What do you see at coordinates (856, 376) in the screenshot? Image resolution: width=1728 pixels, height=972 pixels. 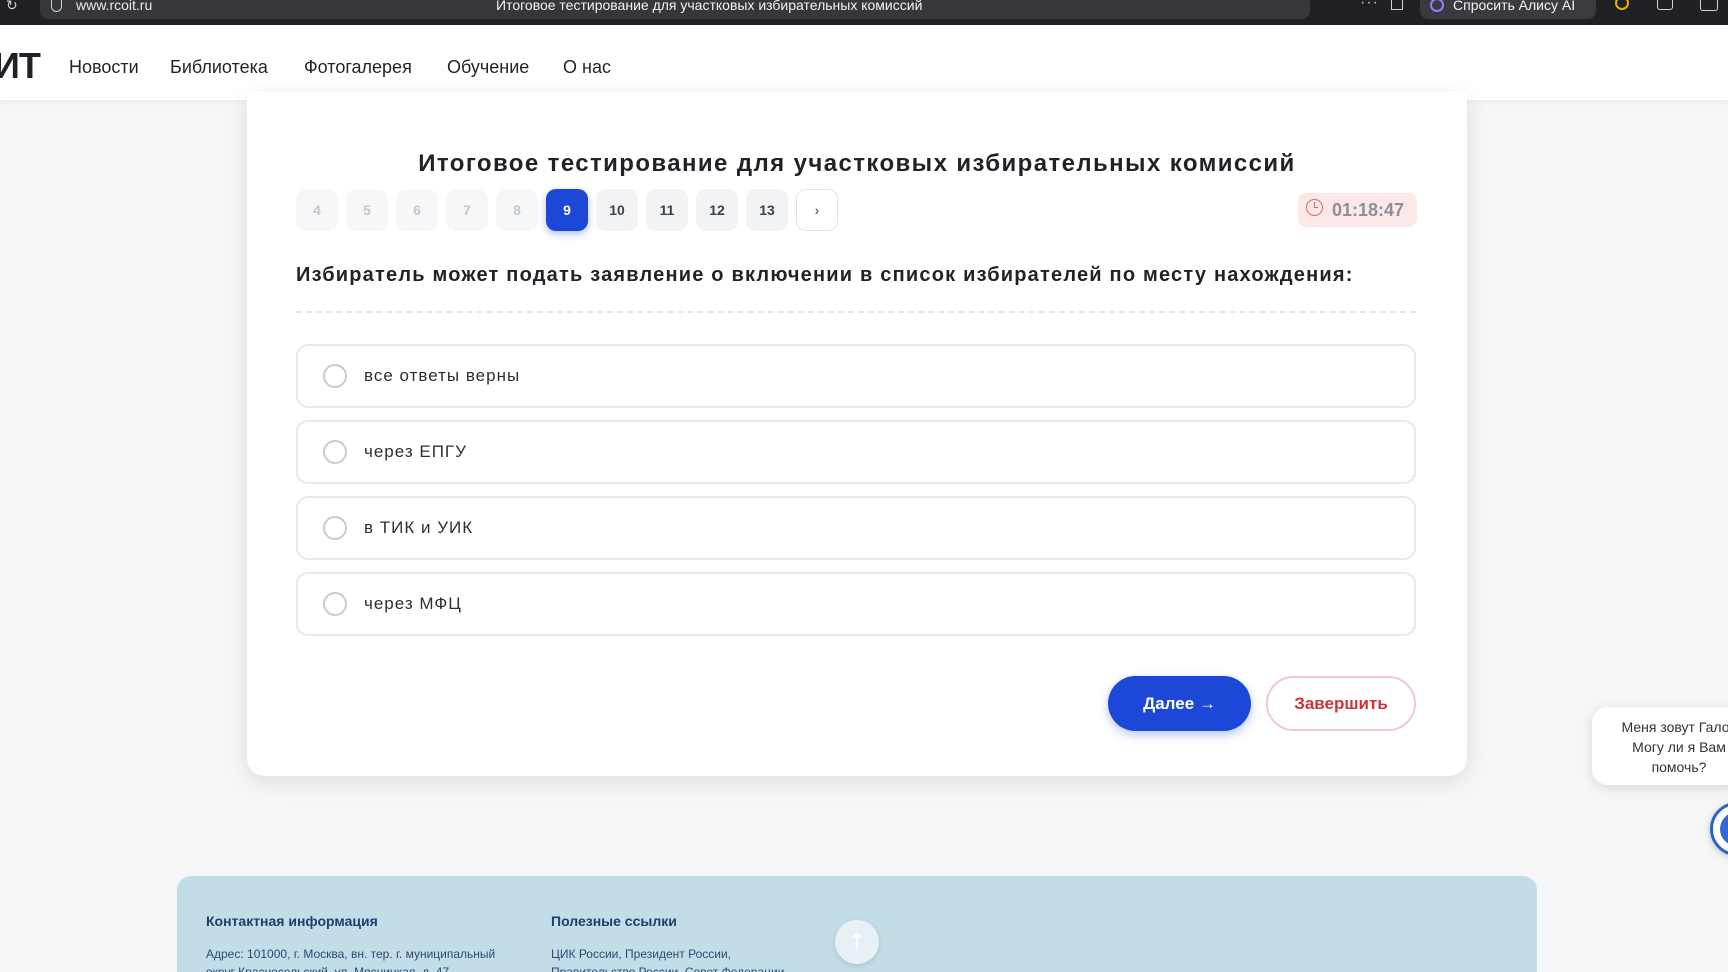 I see `answer-option-1: все ответы верны` at bounding box center [856, 376].